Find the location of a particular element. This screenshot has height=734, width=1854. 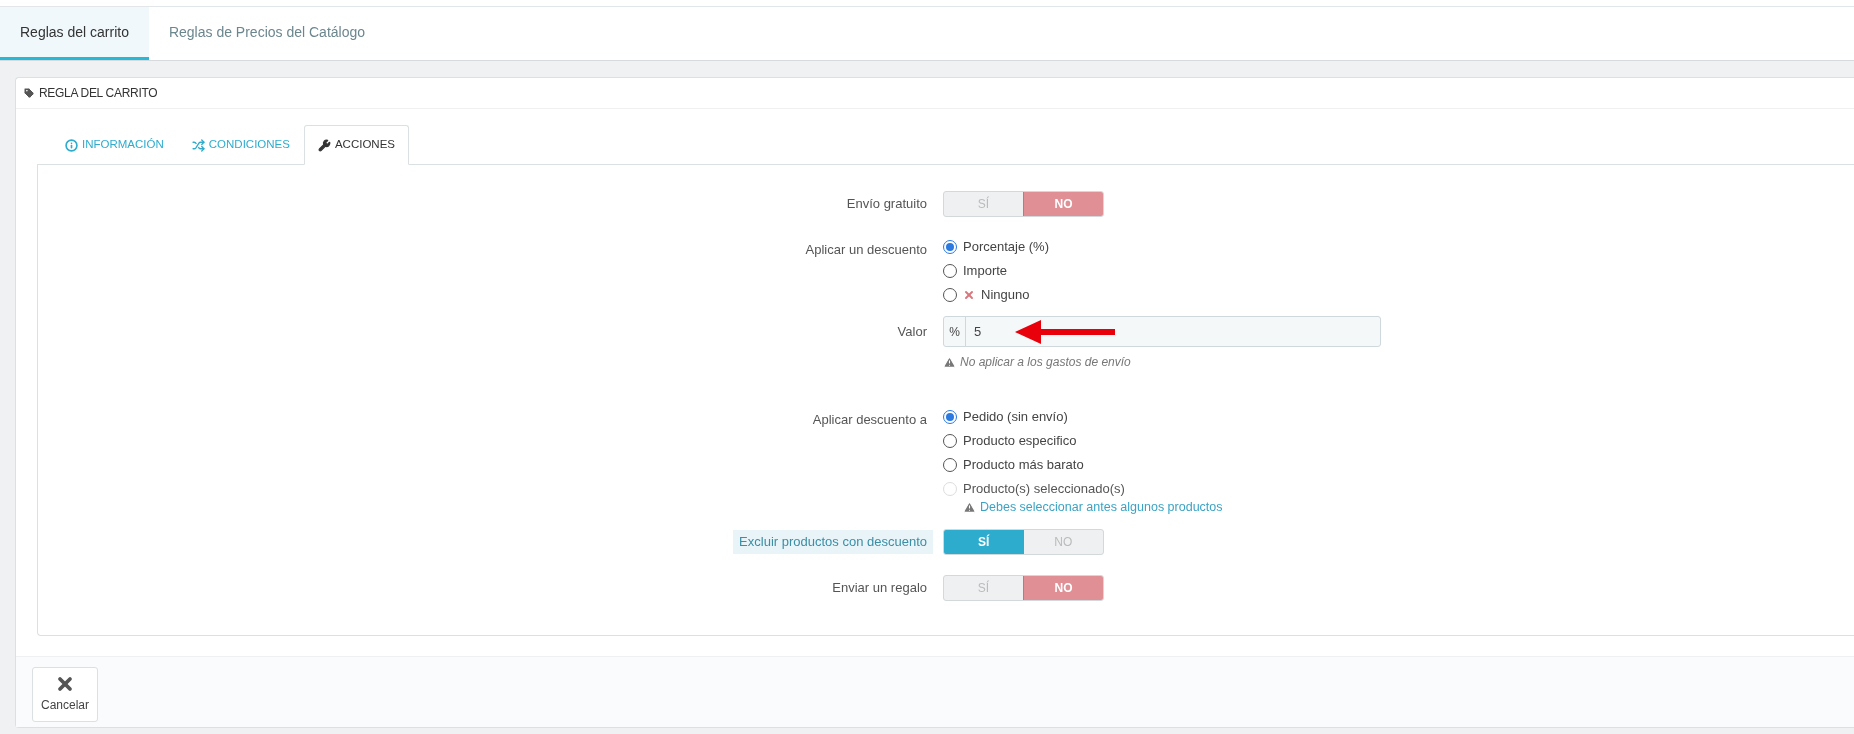

field-label: Excluir productos con descuento is located at coordinates (833, 542).